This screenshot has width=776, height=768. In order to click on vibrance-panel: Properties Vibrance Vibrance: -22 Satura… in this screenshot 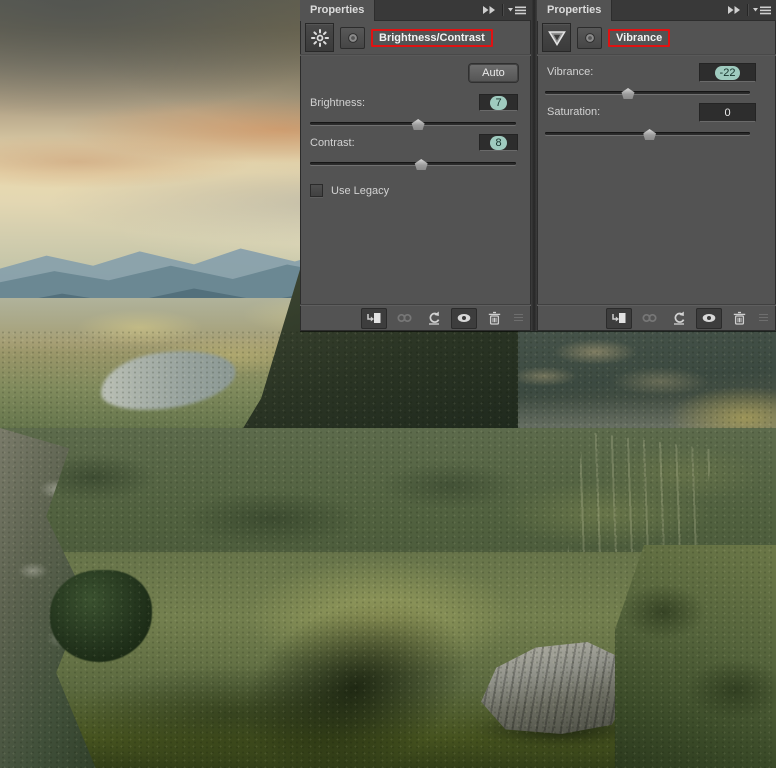, I will do `click(656, 165)`.